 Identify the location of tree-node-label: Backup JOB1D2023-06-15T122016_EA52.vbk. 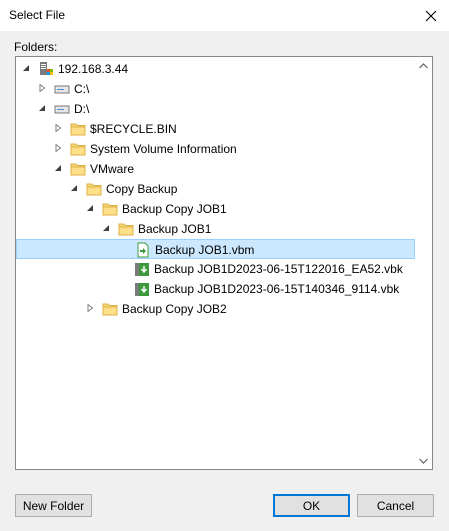
(278, 269).